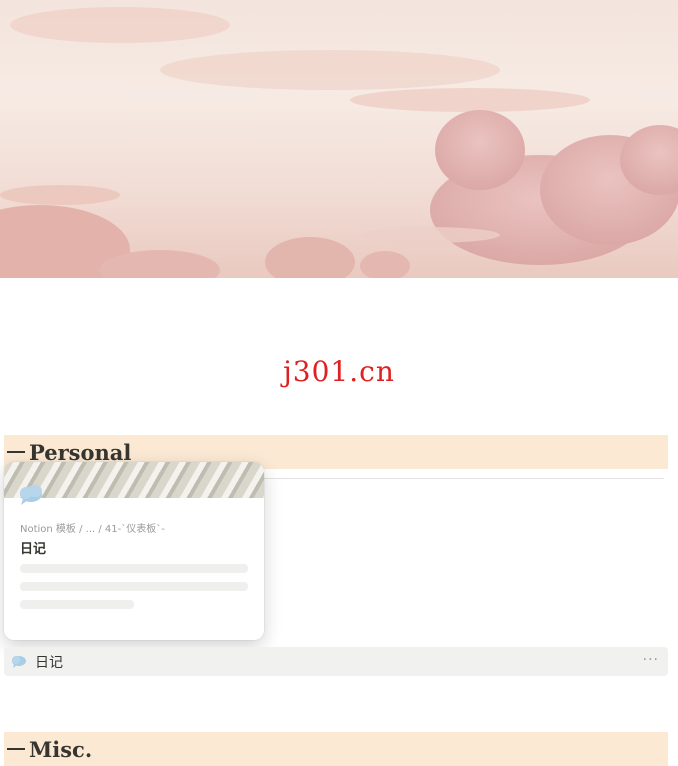  What do you see at coordinates (651, 660) in the screenshot?
I see `more-options-icon: ···` at bounding box center [651, 660].